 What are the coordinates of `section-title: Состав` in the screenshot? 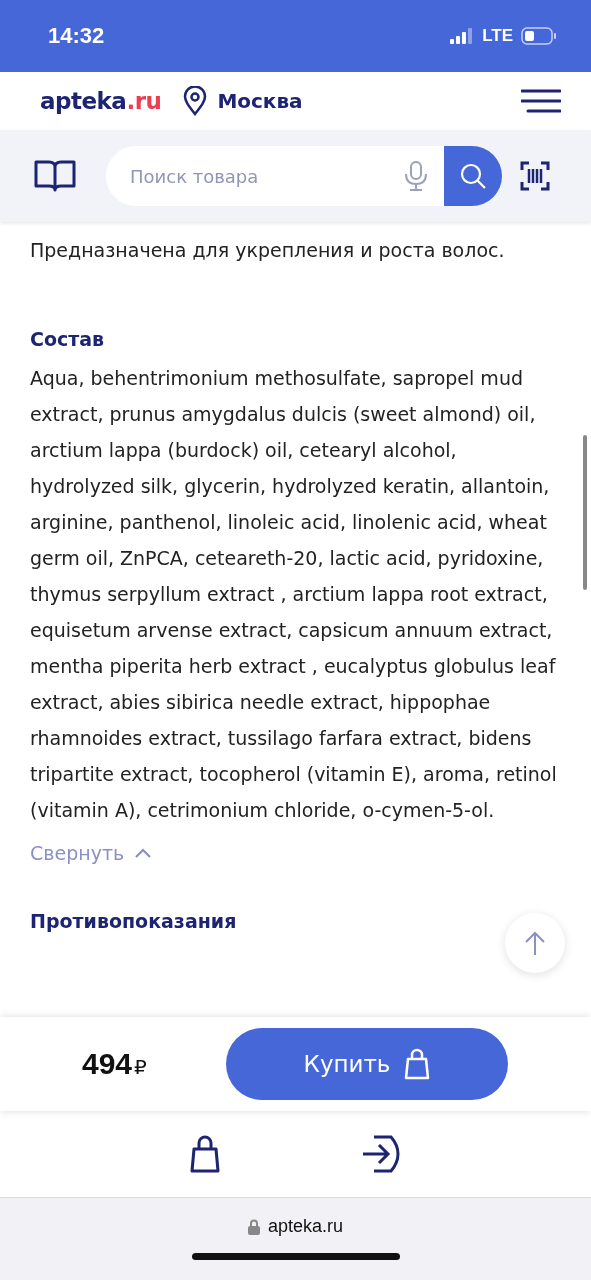 It's located at (68, 339).